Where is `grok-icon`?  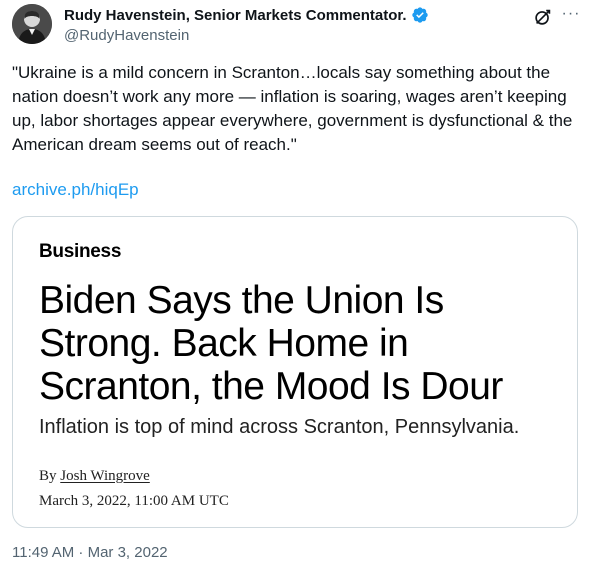
grok-icon is located at coordinates (543, 17).